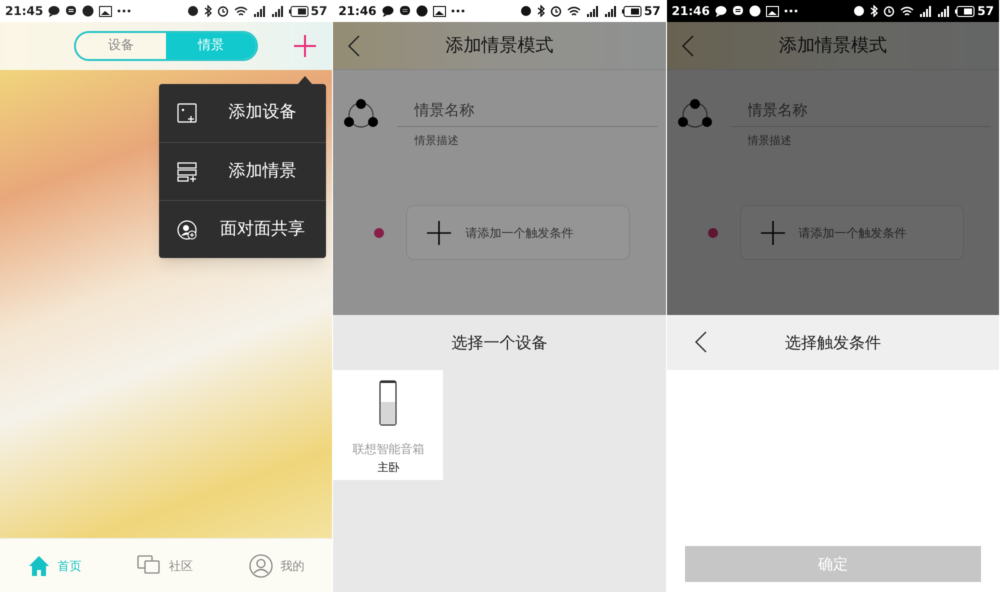  Describe the element at coordinates (24, 11) in the screenshot. I see `status-time: 21:45` at that location.